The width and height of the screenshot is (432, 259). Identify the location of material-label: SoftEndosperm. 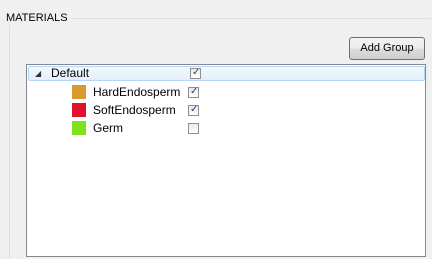
(134, 110).